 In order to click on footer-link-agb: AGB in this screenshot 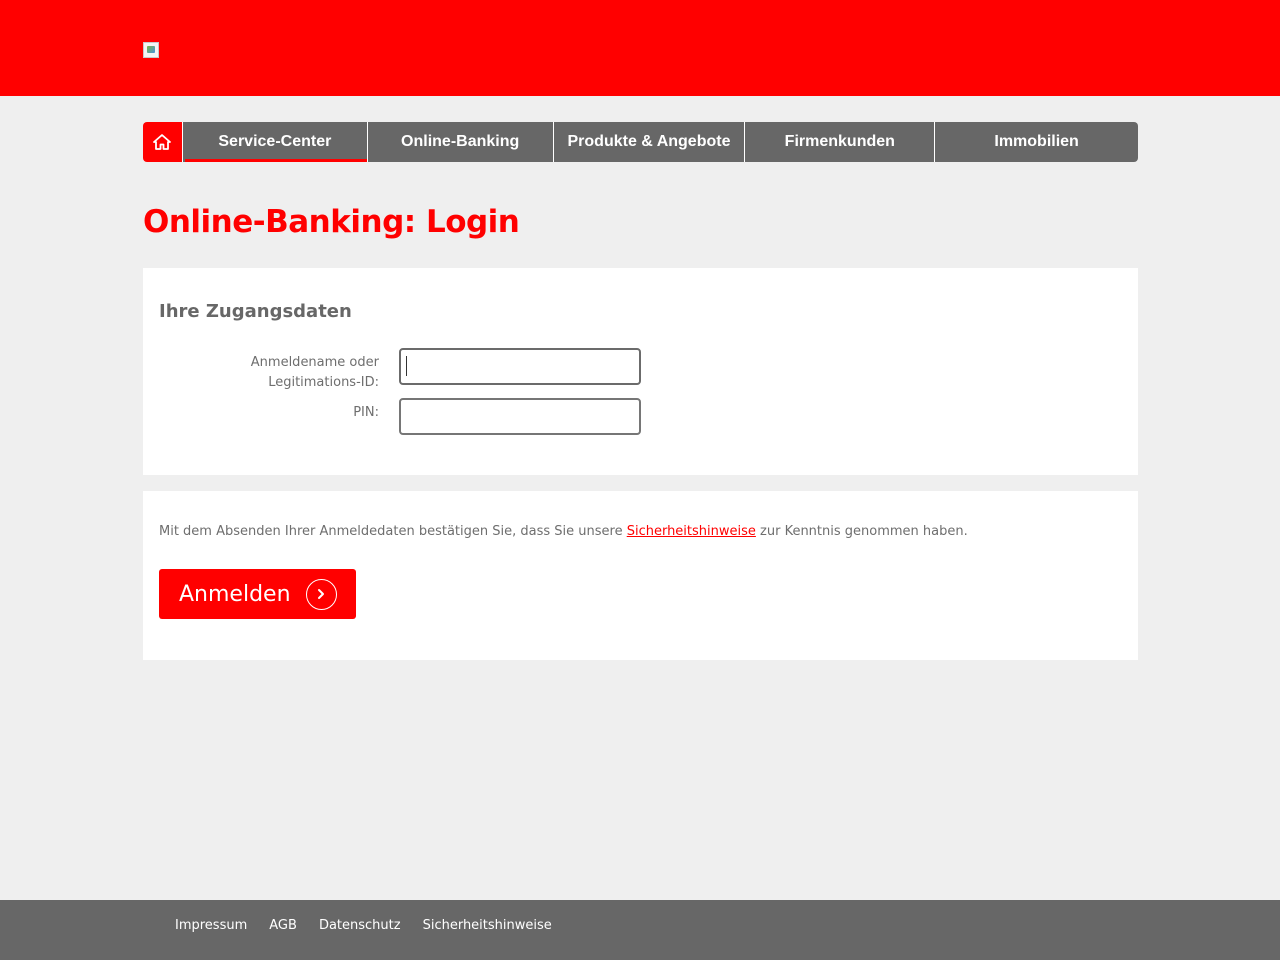, I will do `click(283, 925)`.